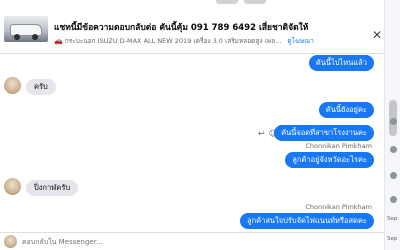 This screenshot has height=250, width=400. Describe the element at coordinates (261, 133) in the screenshot. I see `reply-icon: ↩` at that location.